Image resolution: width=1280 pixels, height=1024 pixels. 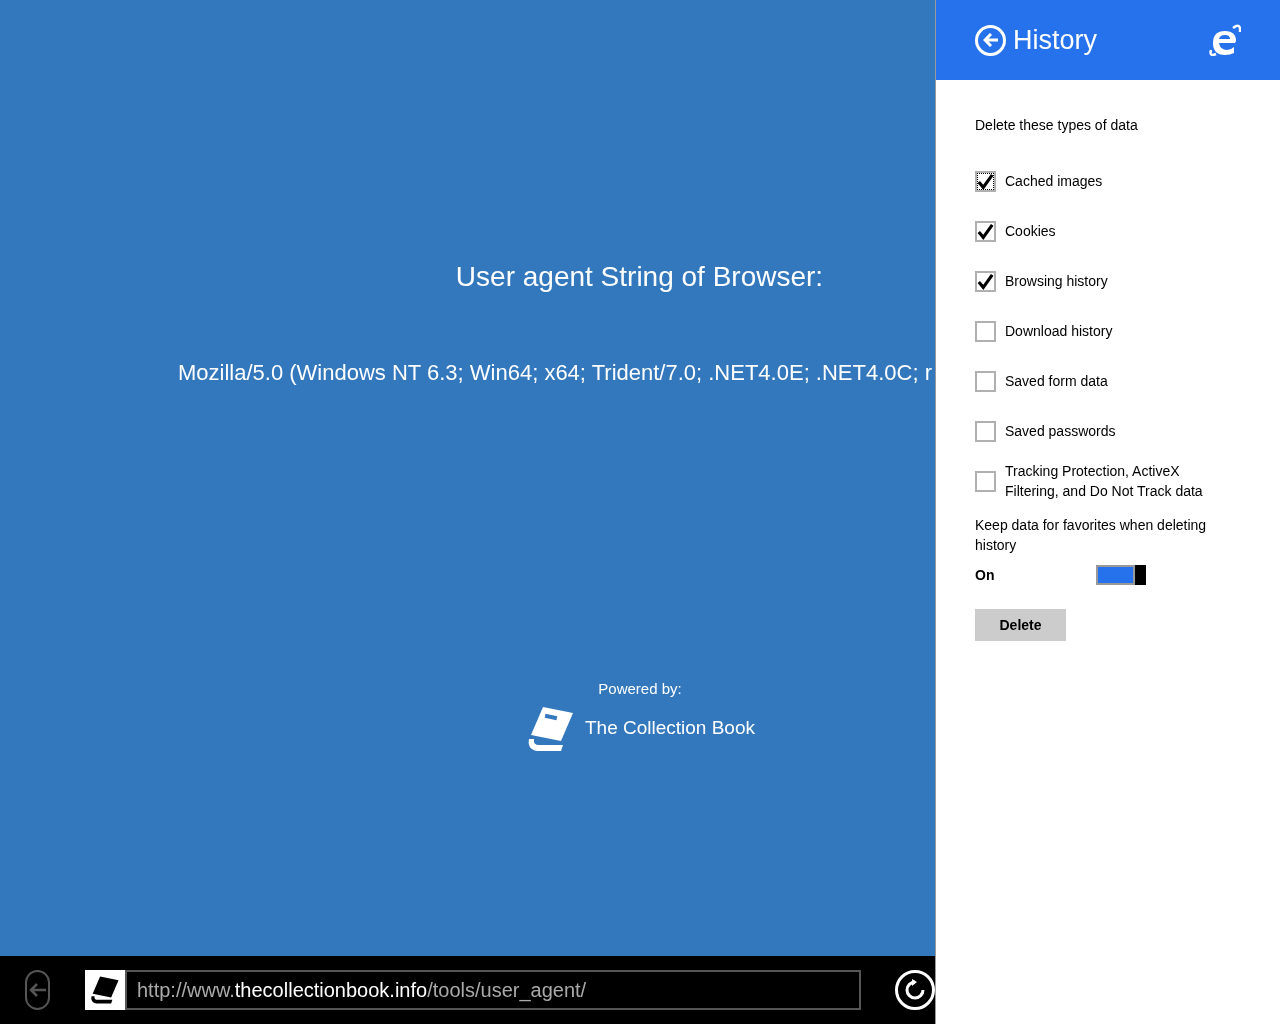 I want to click on toggle-state: On, so click(x=985, y=575).